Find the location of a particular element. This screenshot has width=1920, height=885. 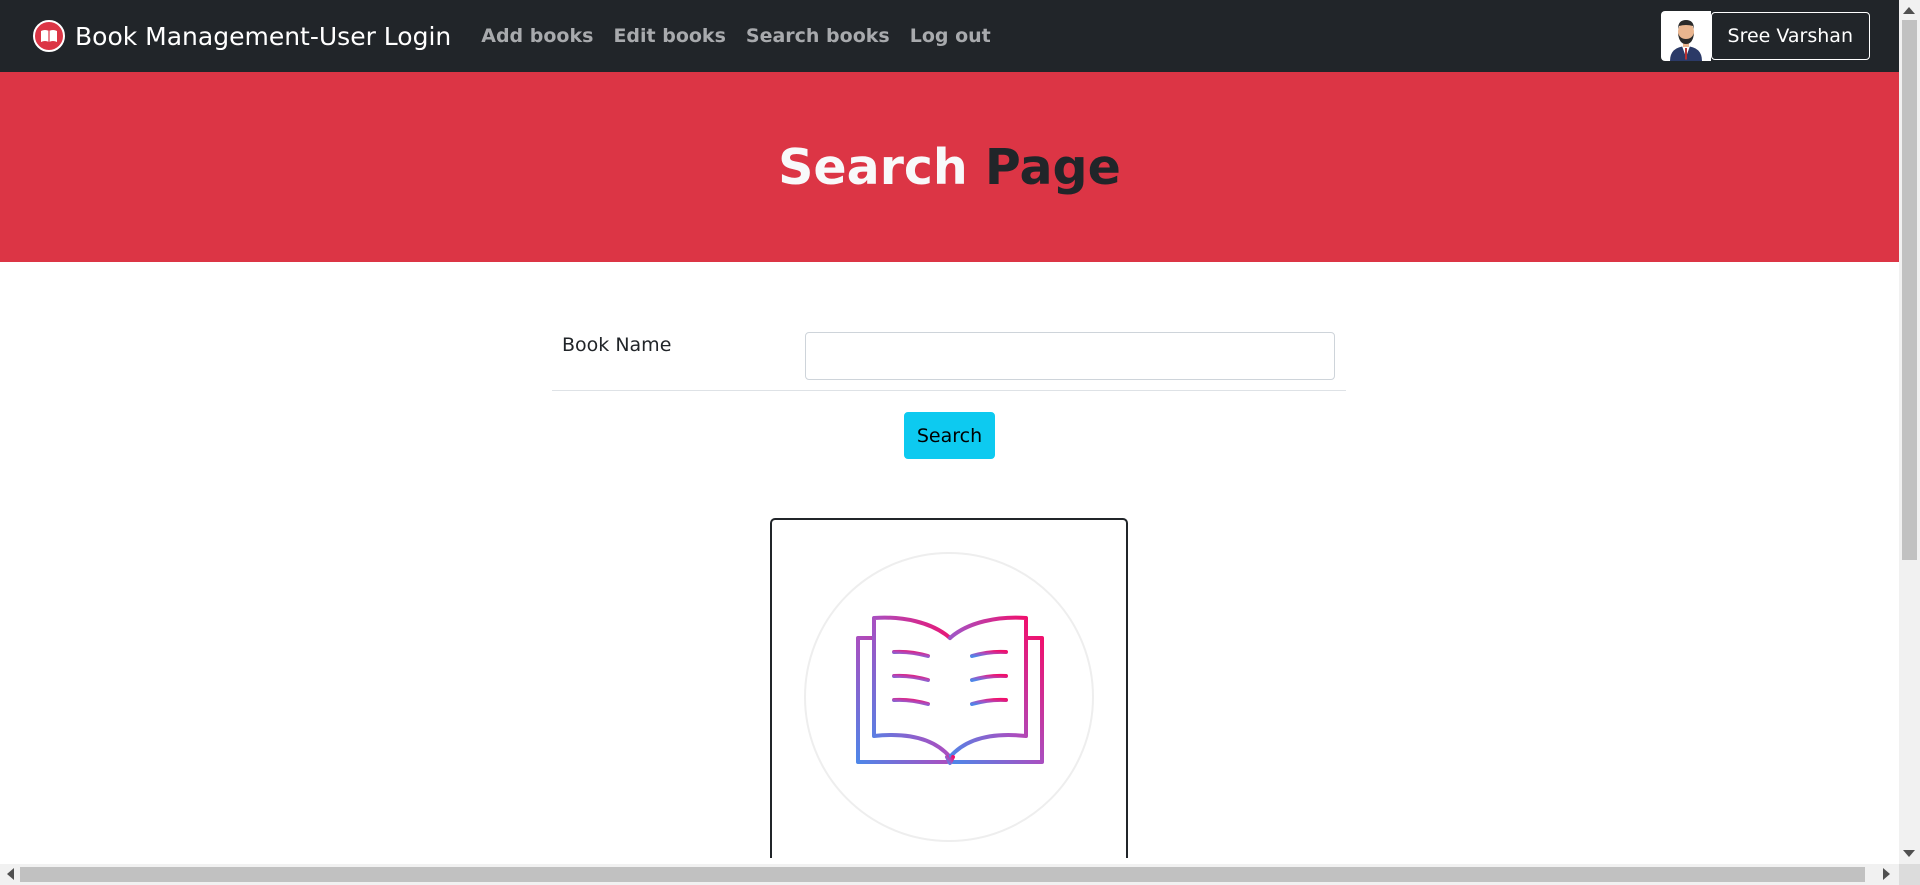

book-name-input is located at coordinates (1070, 356).